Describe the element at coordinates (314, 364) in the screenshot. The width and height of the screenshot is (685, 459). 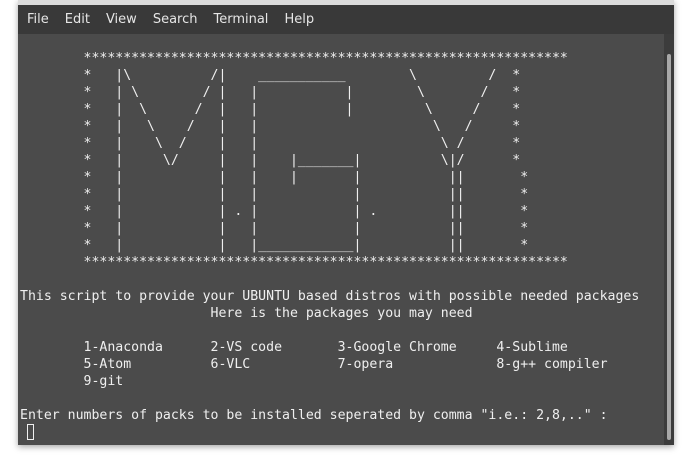
I see `package-options-row-2: 5-Atom 6-VLC 7-opera 8-g++ compiler` at that location.